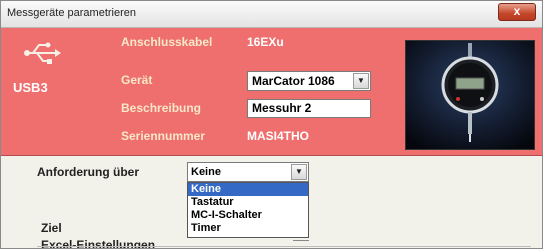 The width and height of the screenshot is (543, 249). Describe the element at coordinates (248, 215) in the screenshot. I see `dropdown-option-mc-i-schalter: MC-I-Schalter` at that location.